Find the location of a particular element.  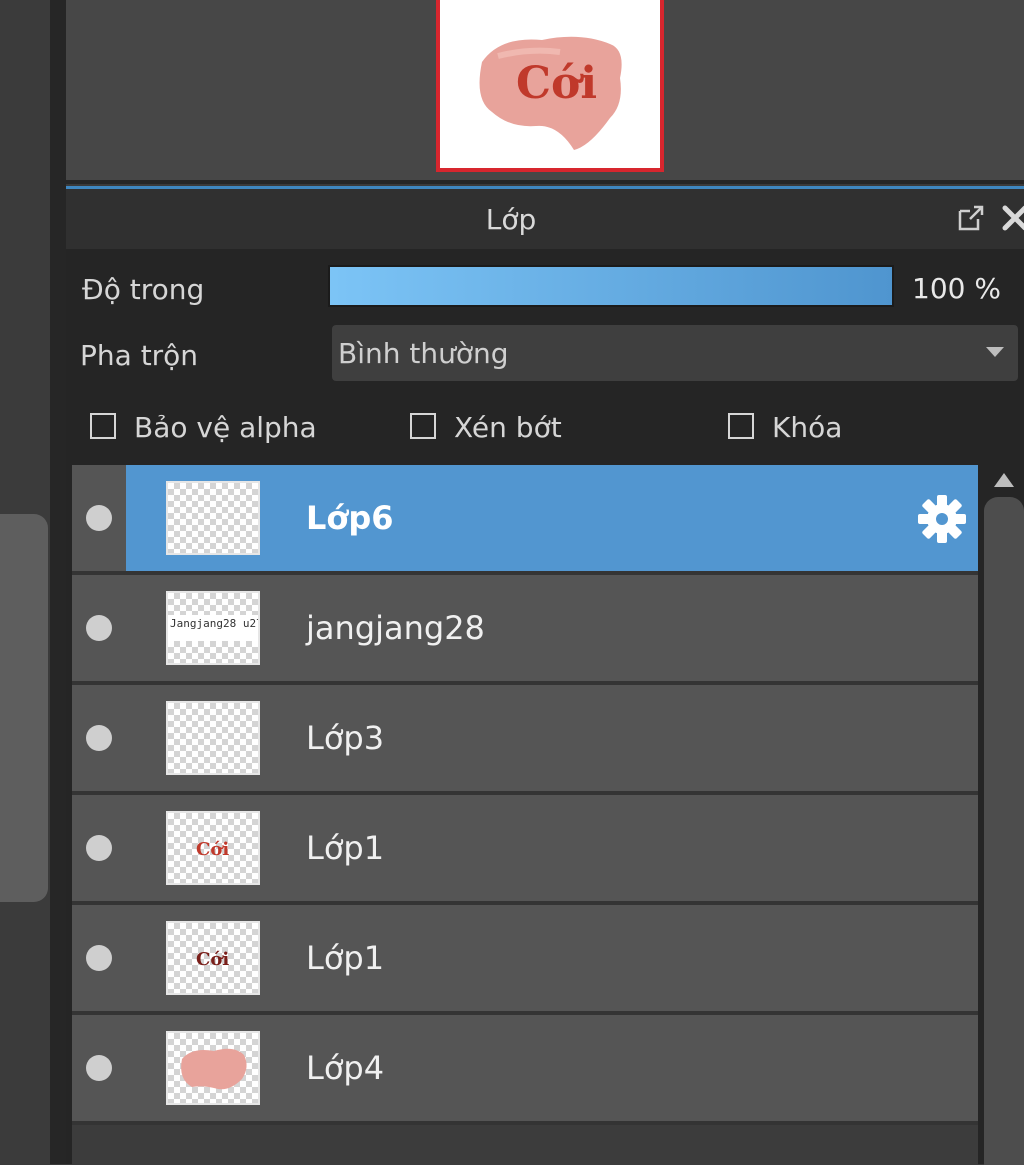

layer-name: Lớp4 is located at coordinates (345, 1068).